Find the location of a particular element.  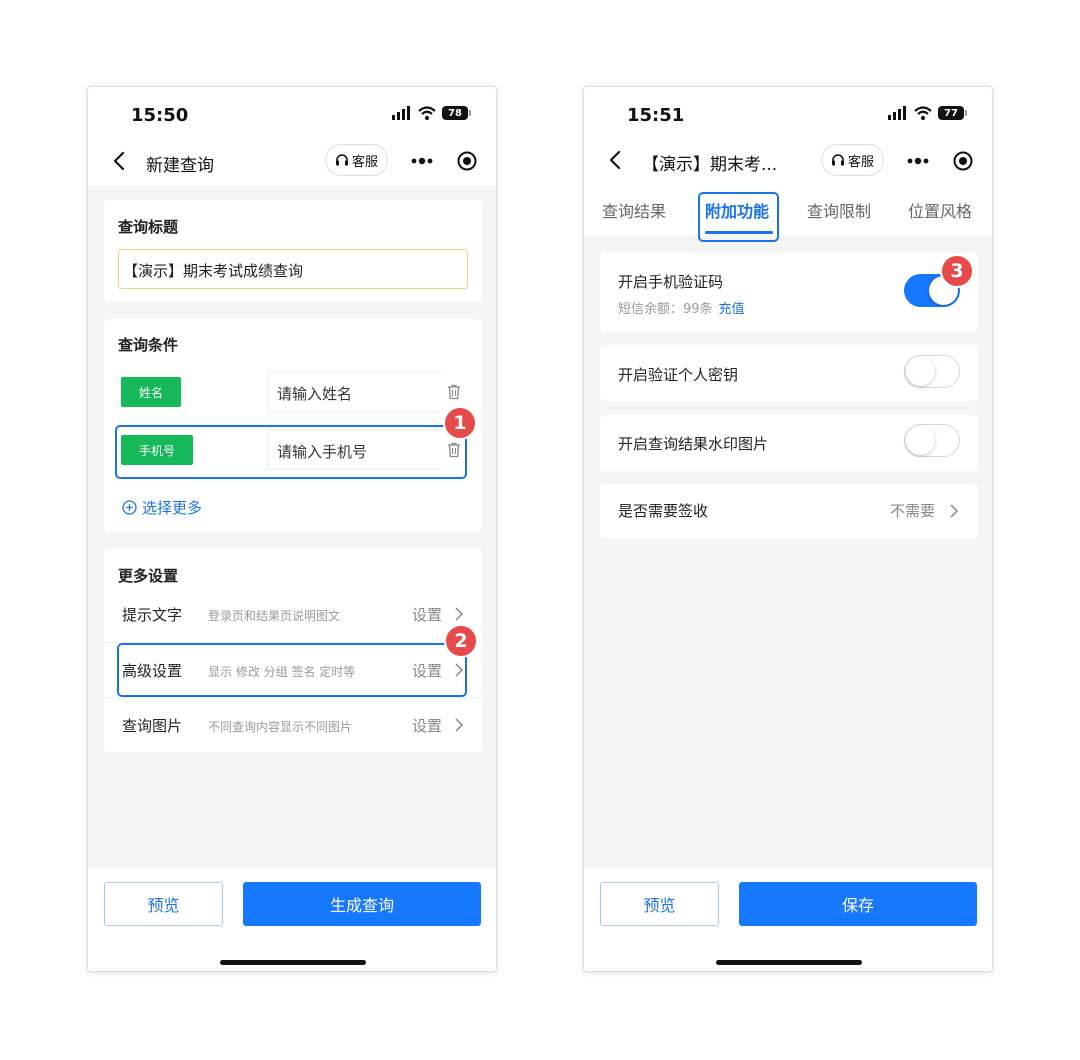

step-badge-3: 3 is located at coordinates (957, 271).